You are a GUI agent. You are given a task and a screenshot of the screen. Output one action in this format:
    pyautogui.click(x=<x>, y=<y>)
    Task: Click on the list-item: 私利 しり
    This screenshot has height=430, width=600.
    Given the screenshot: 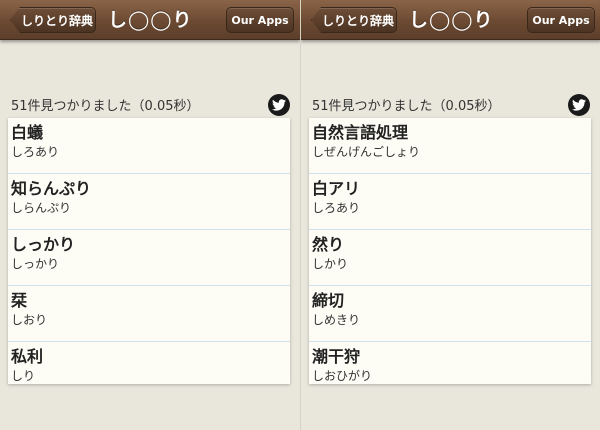 What is the action you would take?
    pyautogui.click(x=149, y=363)
    